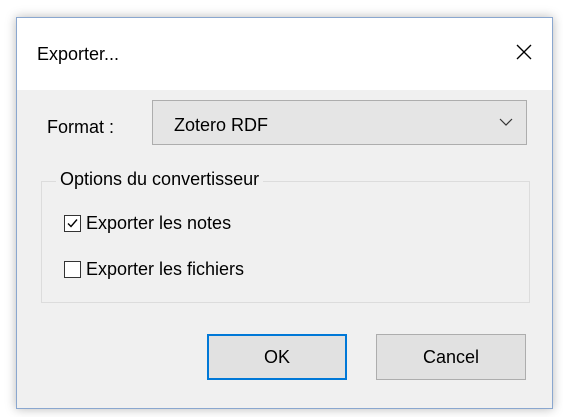 The width and height of the screenshot is (563, 417). Describe the element at coordinates (158, 223) in the screenshot. I see `export-notes-label: Exporter les notes` at that location.